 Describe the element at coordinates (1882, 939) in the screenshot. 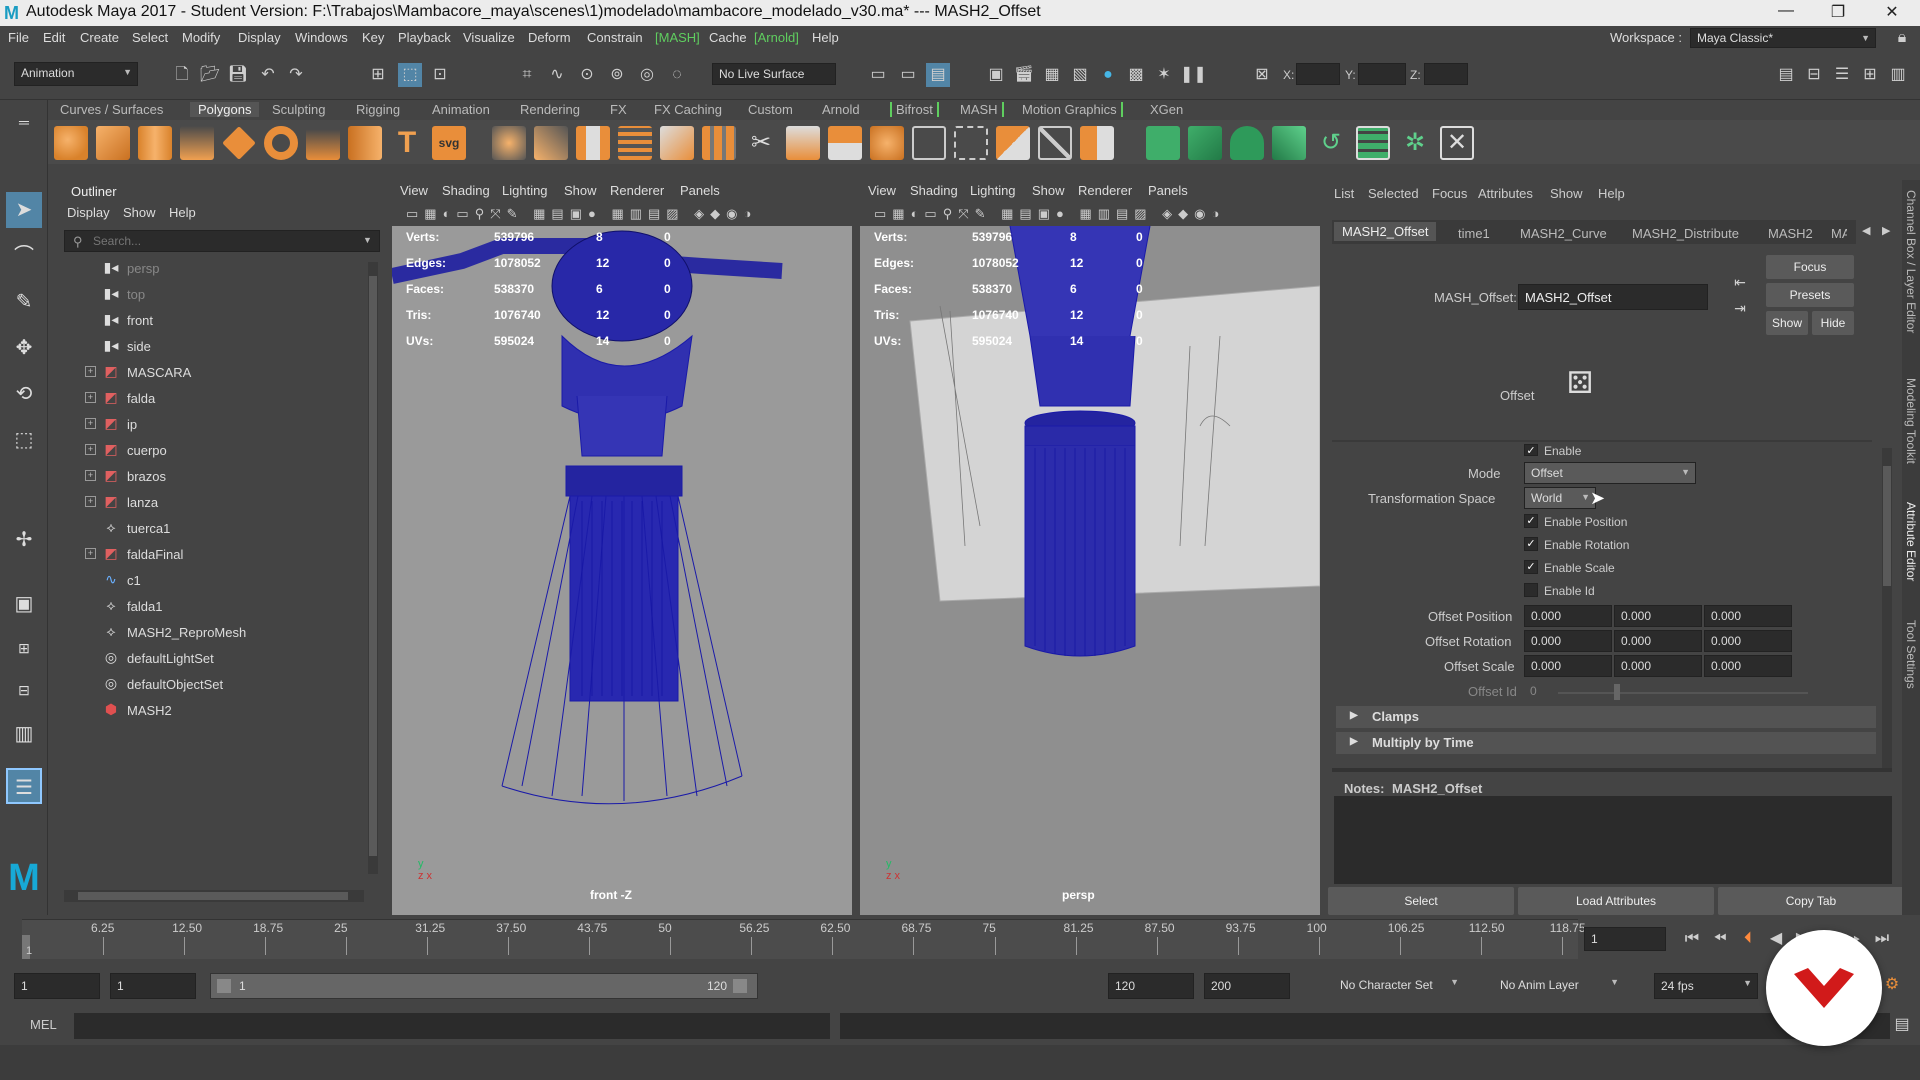

I see `go-to-end-icon: ⏭` at that location.